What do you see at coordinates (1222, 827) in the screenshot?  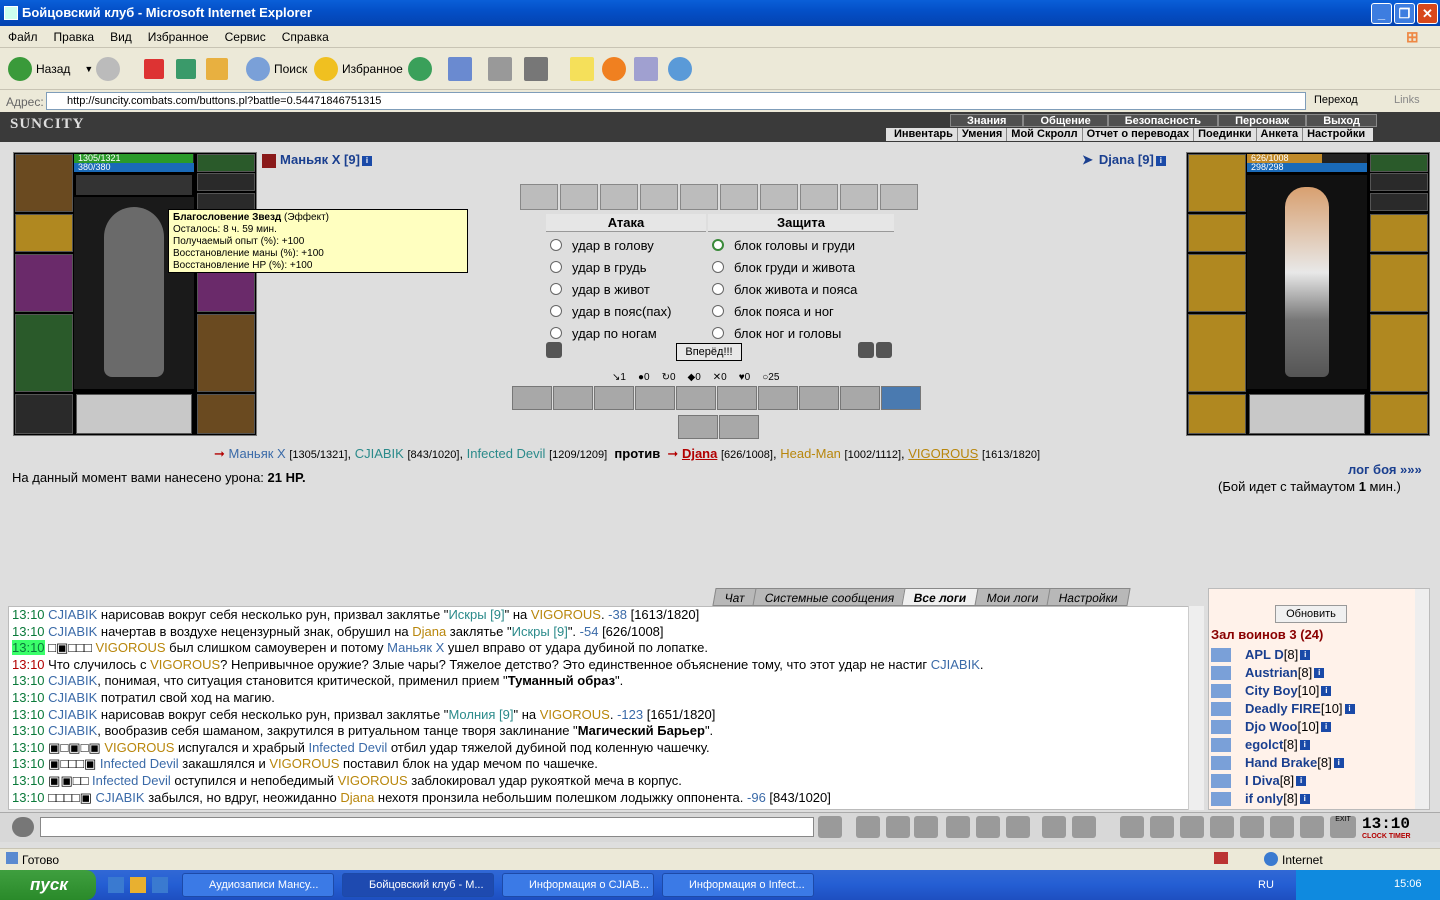 I see `clan-icon` at bounding box center [1222, 827].